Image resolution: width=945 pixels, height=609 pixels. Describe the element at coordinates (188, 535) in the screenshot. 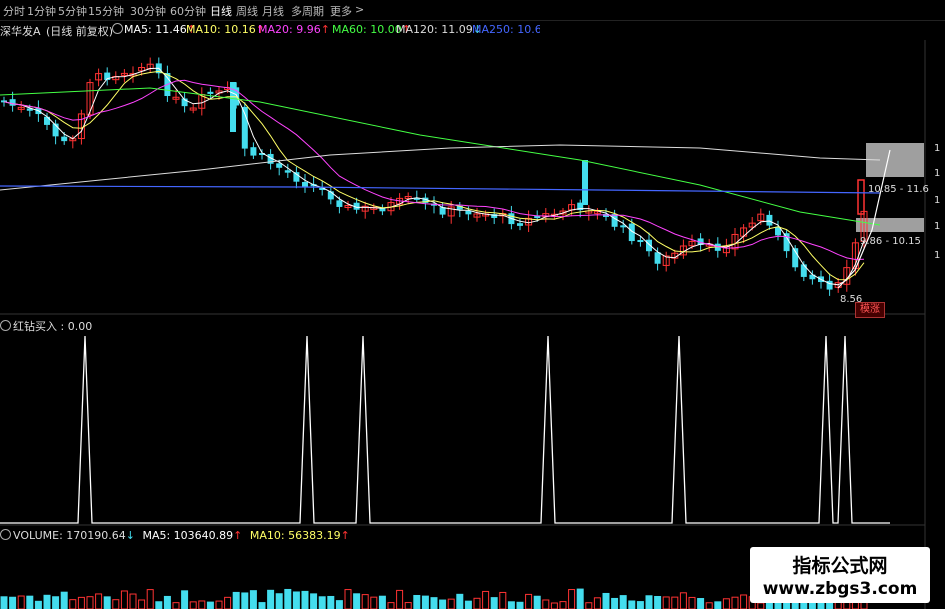

I see `volume-ma5: MA5: 103640.89` at that location.